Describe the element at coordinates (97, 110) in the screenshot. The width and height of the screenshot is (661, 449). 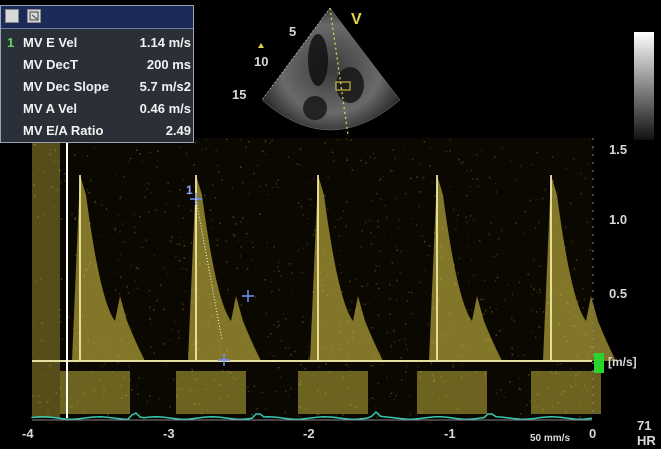
I see `measurement-row: MV A Vel 0.46 m/s` at that location.